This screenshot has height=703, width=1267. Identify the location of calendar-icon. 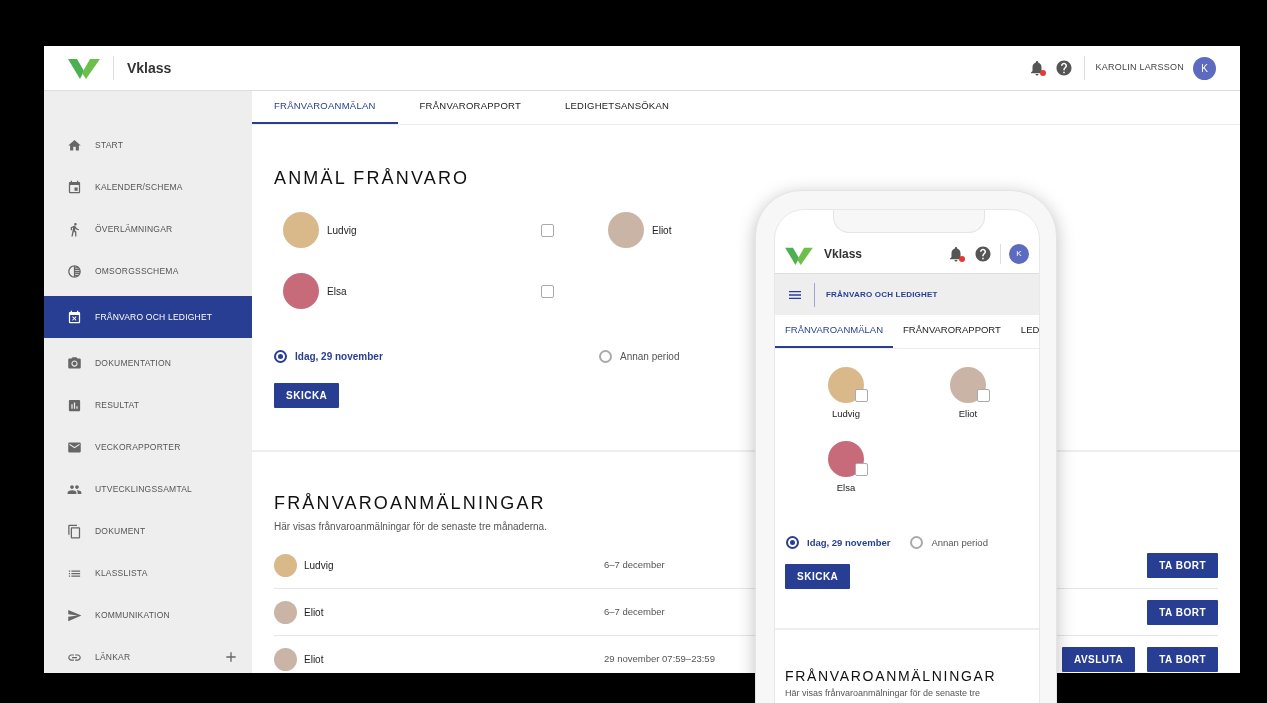
(74, 187).